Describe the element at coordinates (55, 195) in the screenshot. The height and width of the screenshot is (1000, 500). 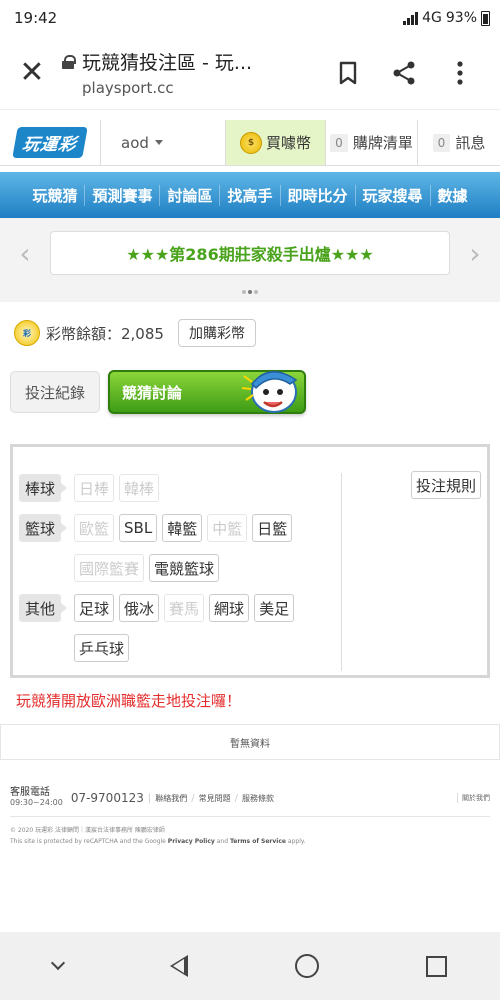
I see `nav-item-guess: 玩競猜` at that location.